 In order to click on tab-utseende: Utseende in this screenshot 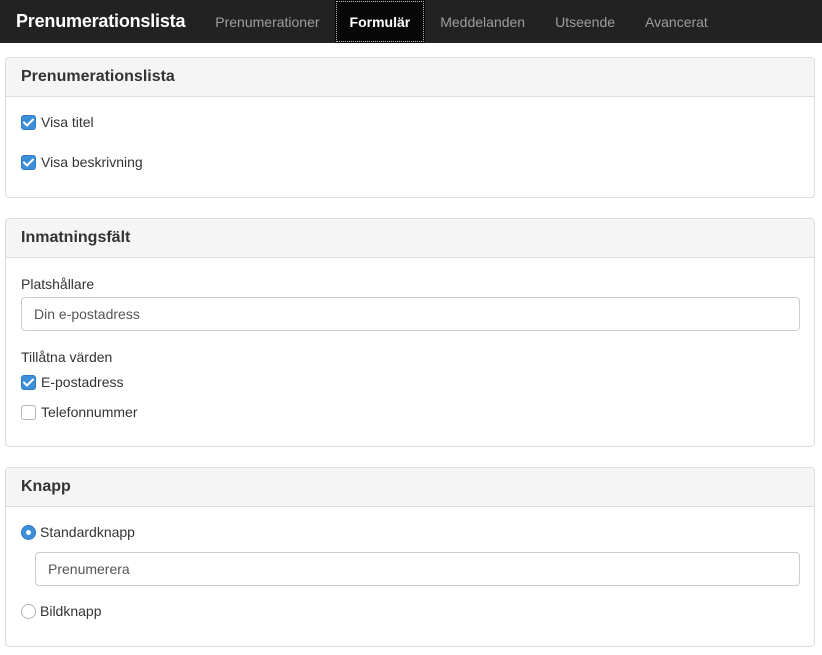, I will do `click(585, 21)`.